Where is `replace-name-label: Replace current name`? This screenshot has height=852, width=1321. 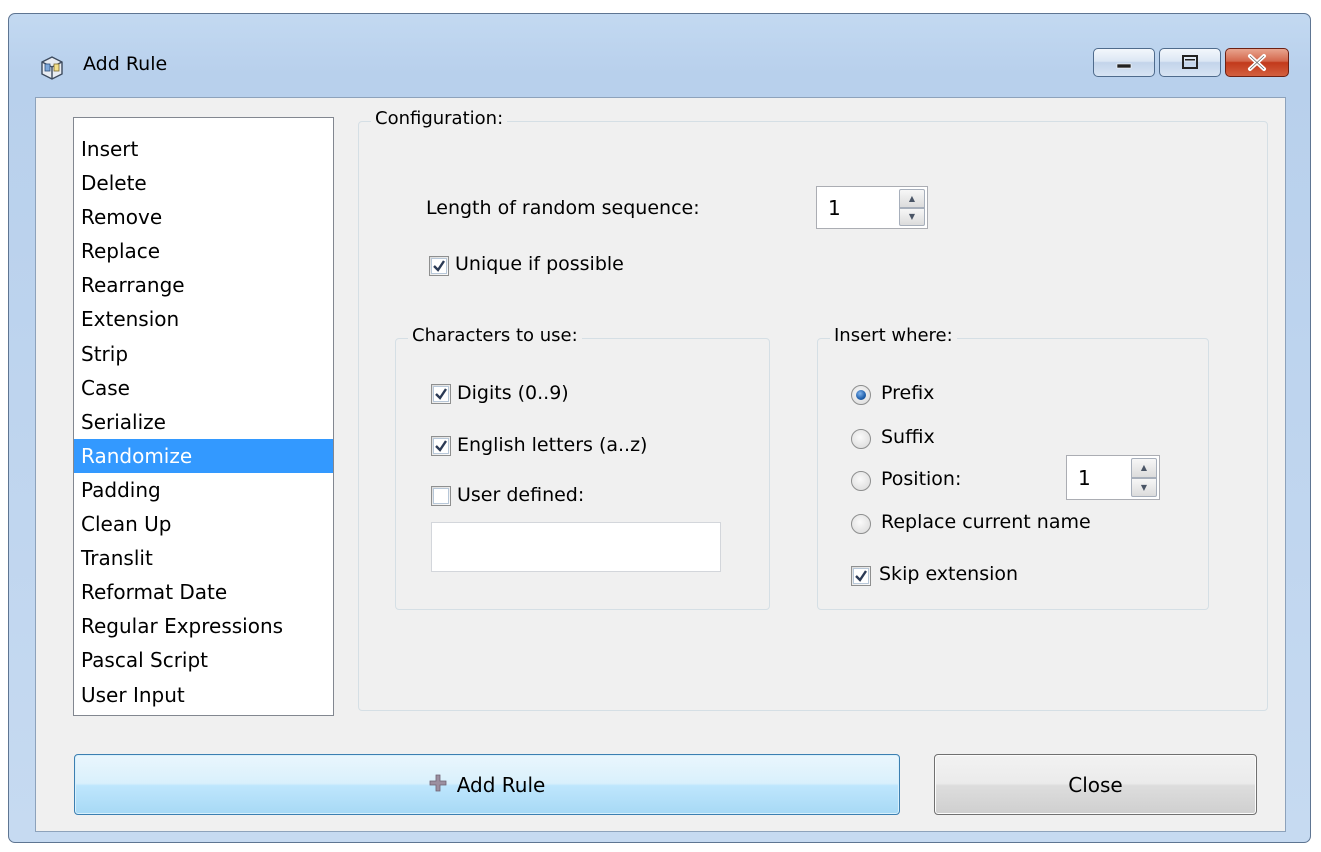 replace-name-label: Replace current name is located at coordinates (986, 522).